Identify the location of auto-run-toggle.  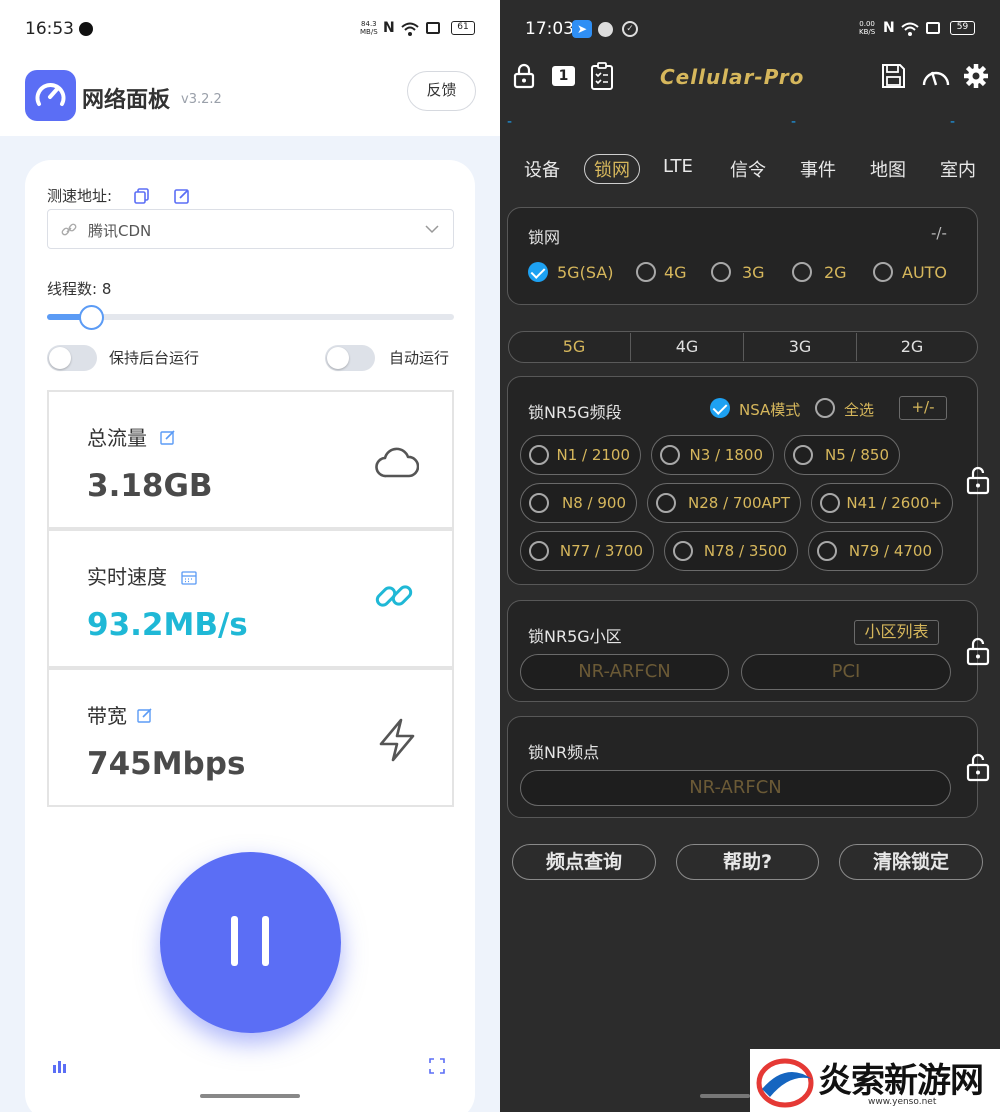
(350, 358).